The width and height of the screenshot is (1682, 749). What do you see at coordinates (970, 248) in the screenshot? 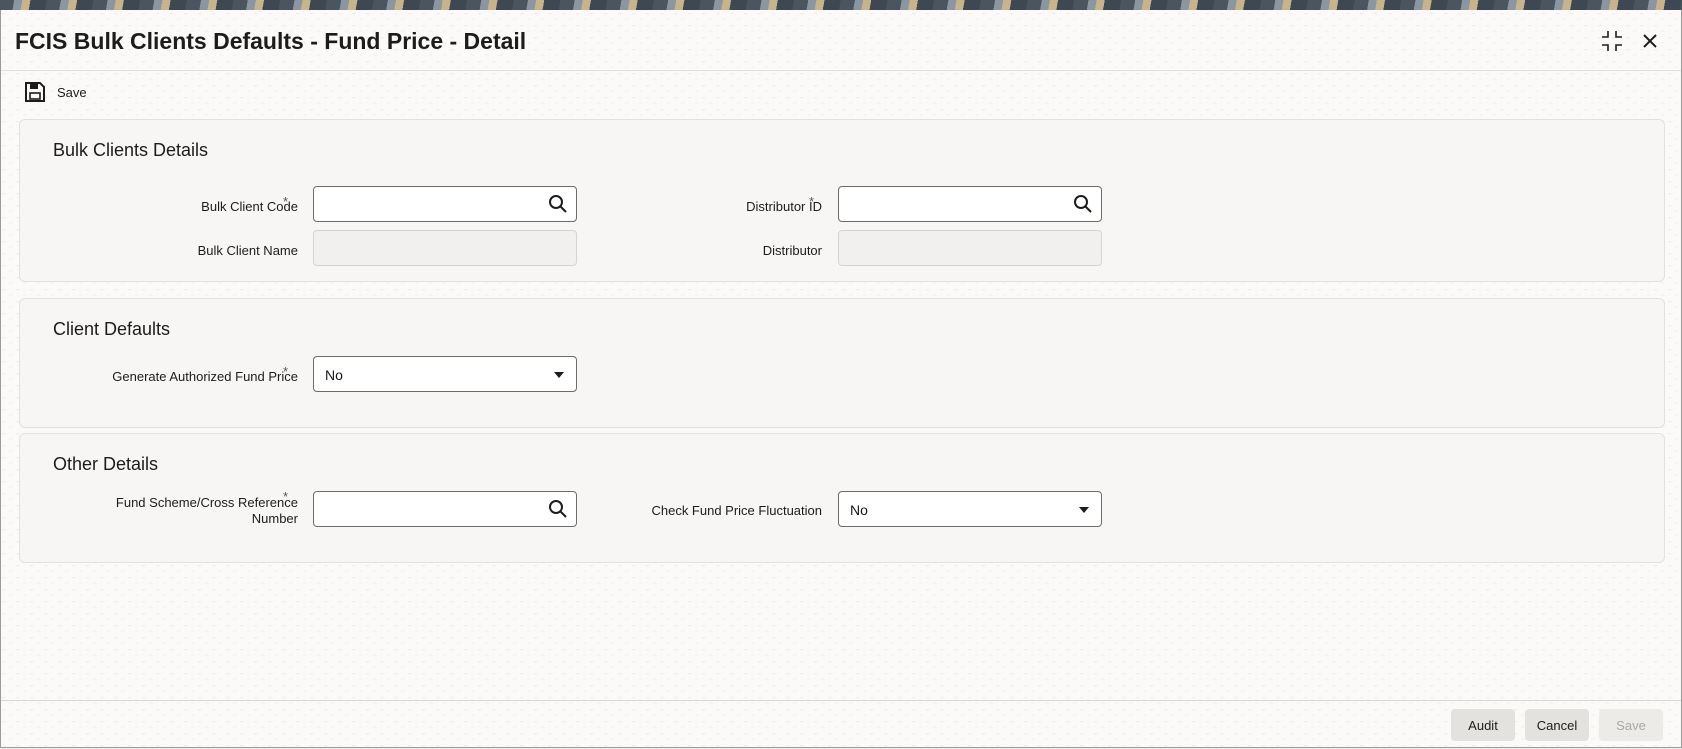
I see `distributor-field` at bounding box center [970, 248].